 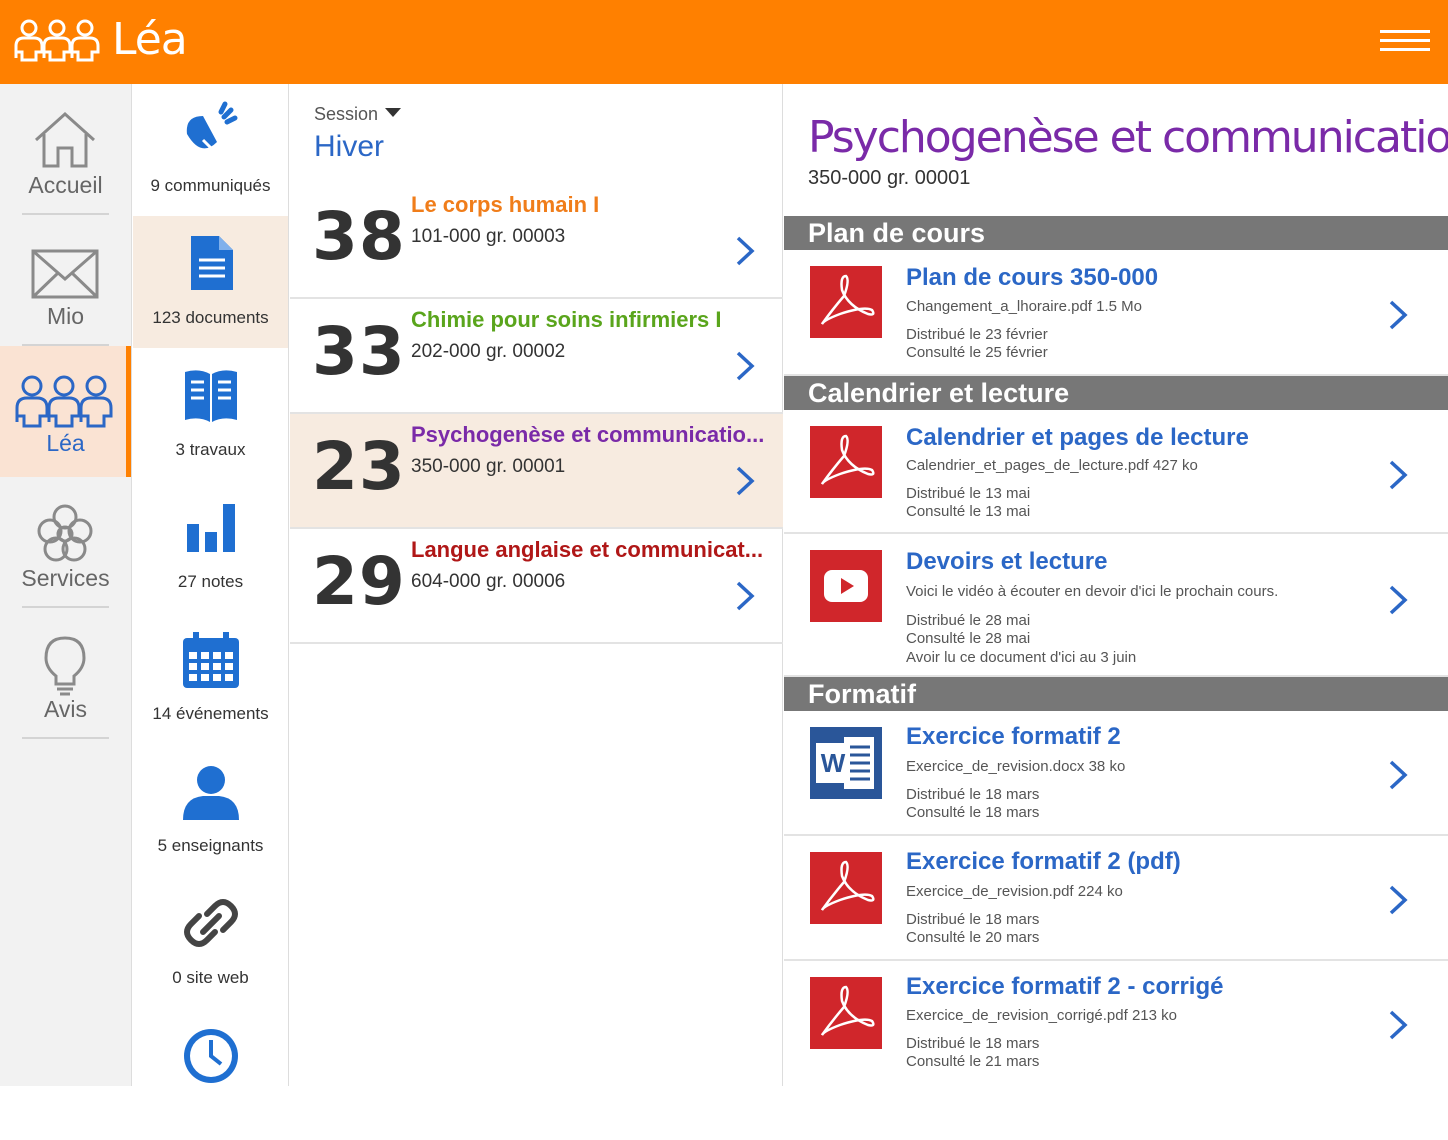 I want to click on category-label: 14 événements, so click(x=210, y=713).